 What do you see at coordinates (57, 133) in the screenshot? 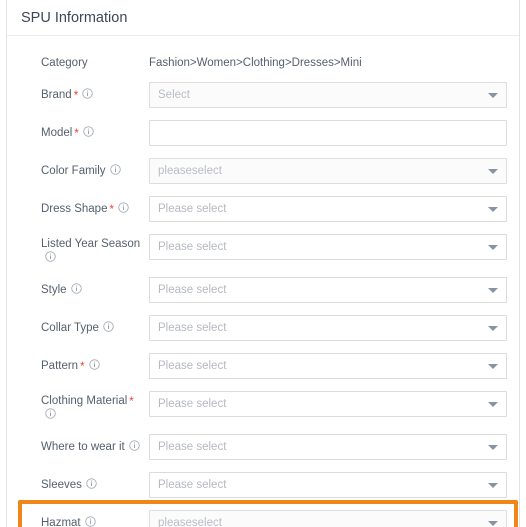
I see `label-text: Model` at bounding box center [57, 133].